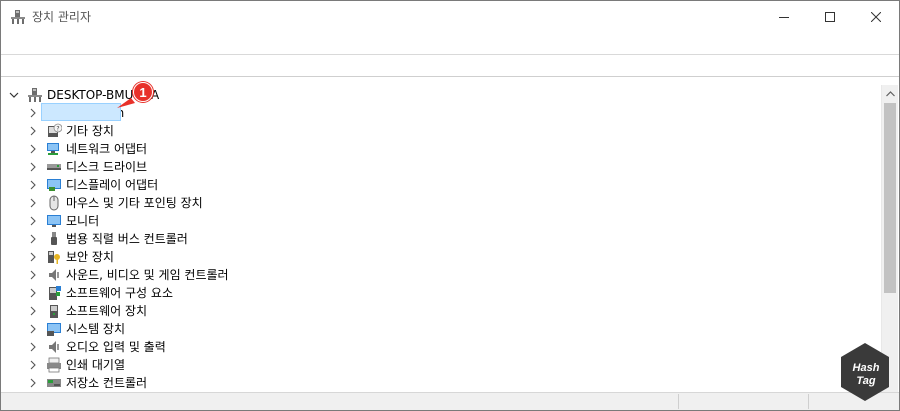 Image resolution: width=900 pixels, height=411 pixels. Describe the element at coordinates (450, 17) in the screenshot. I see `title-bar: 장치 관리자` at that location.